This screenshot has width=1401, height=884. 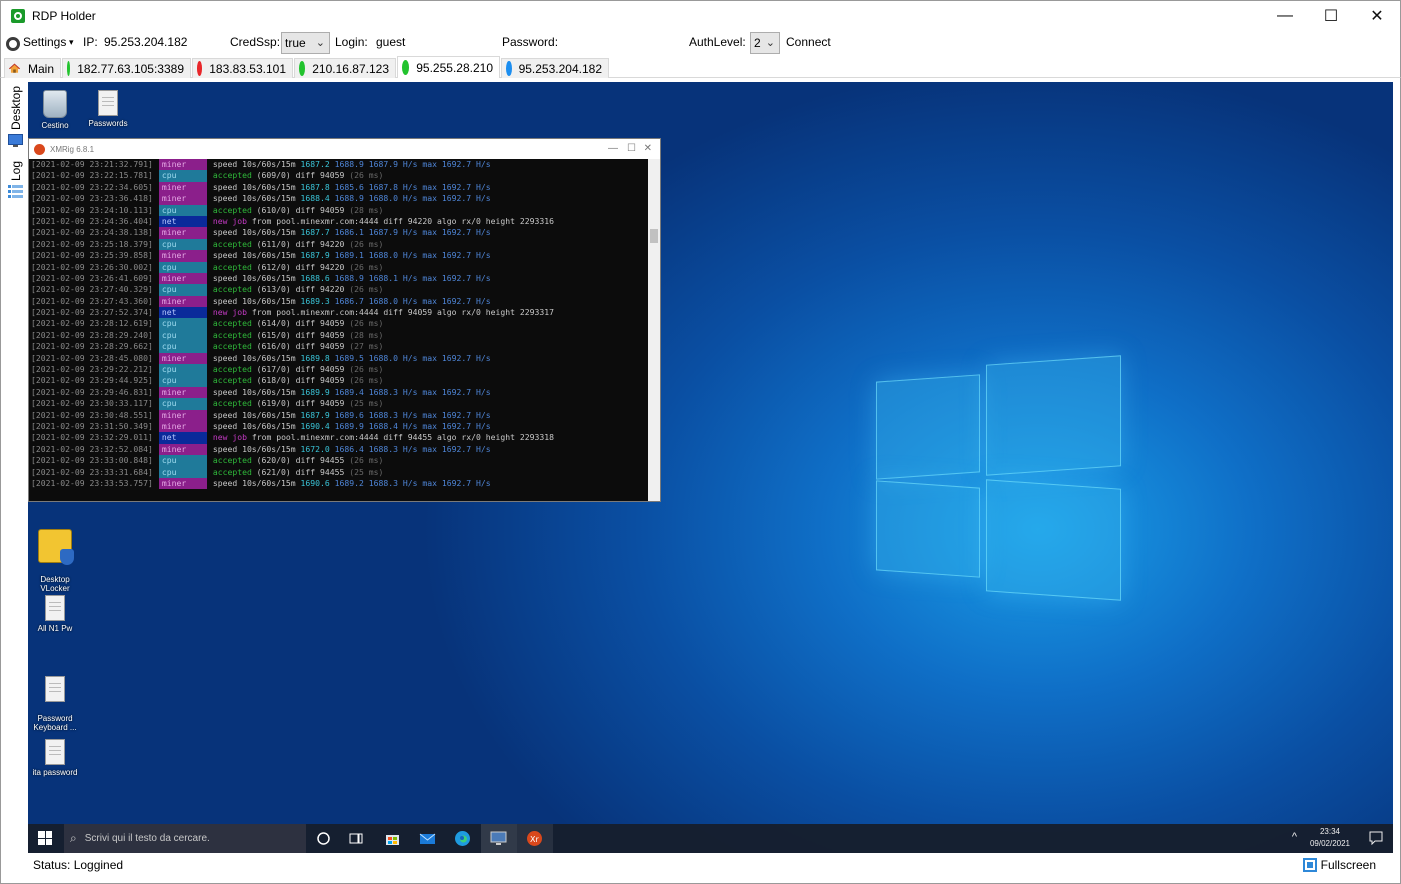 I want to click on share-info: (615/0) diff 94059, so click(x=300, y=334).